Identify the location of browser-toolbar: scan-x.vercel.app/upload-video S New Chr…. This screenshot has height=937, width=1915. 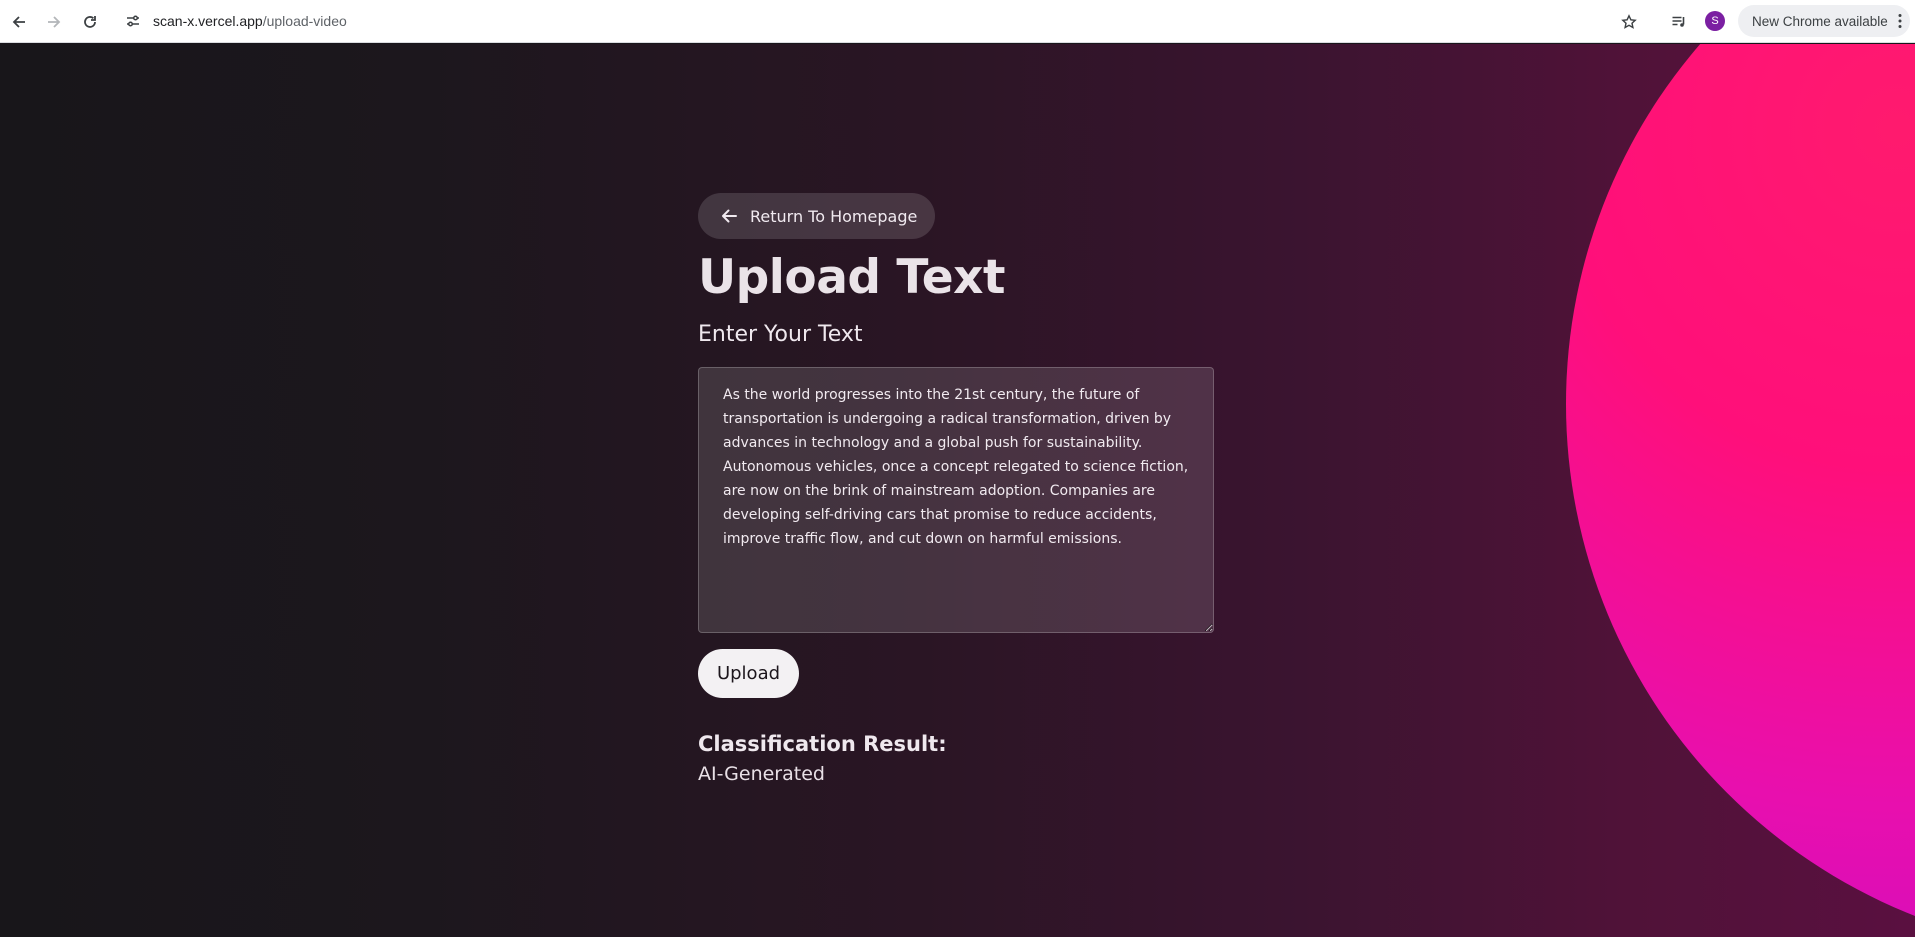
(957, 21).